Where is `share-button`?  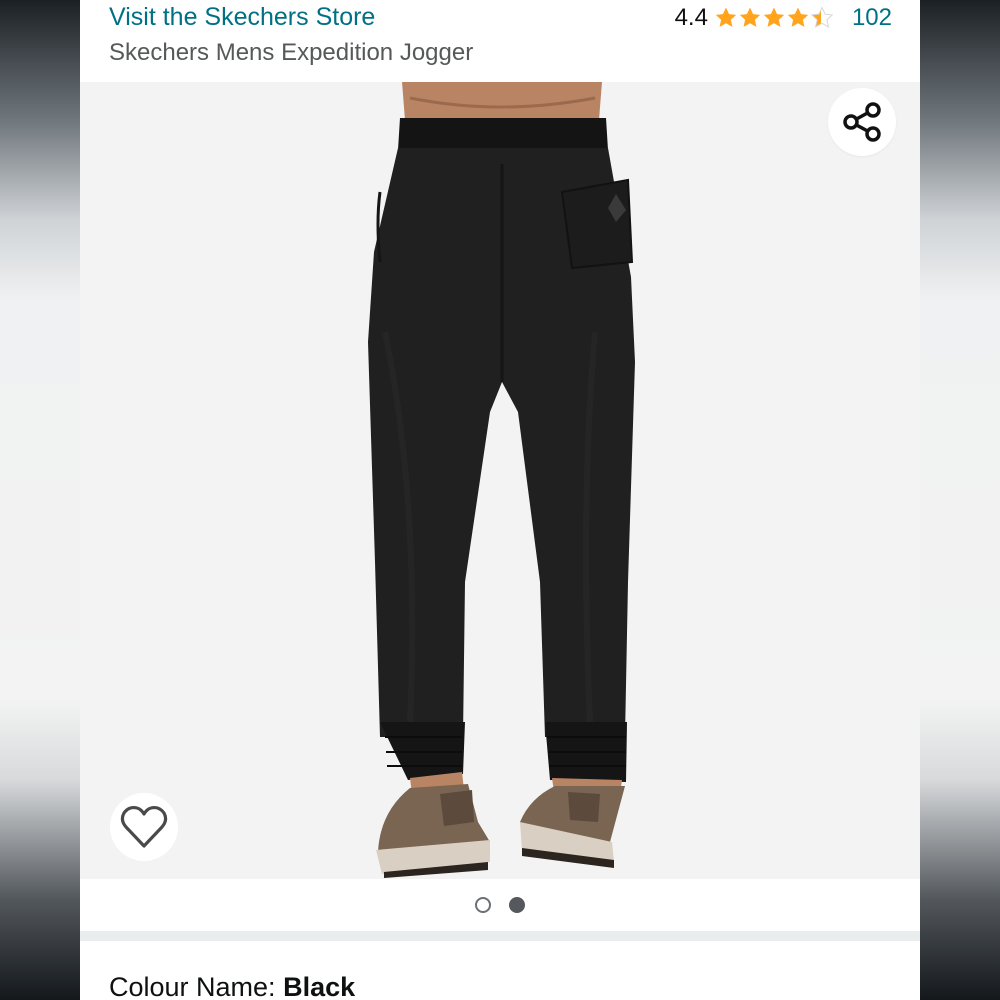
share-button is located at coordinates (862, 122).